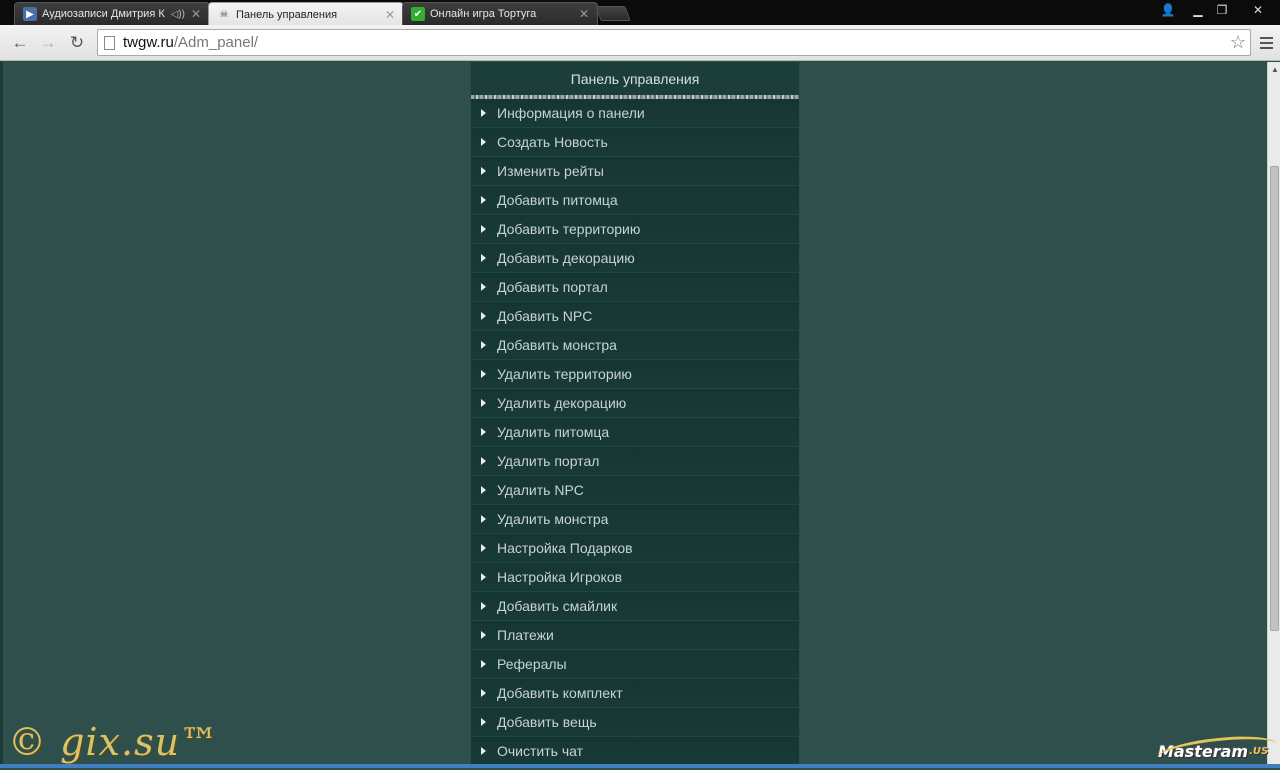 This screenshot has height=770, width=1280. What do you see at coordinates (674, 42) in the screenshot?
I see `address-bar: twgw.ru/Adm_panel/ ☆` at bounding box center [674, 42].